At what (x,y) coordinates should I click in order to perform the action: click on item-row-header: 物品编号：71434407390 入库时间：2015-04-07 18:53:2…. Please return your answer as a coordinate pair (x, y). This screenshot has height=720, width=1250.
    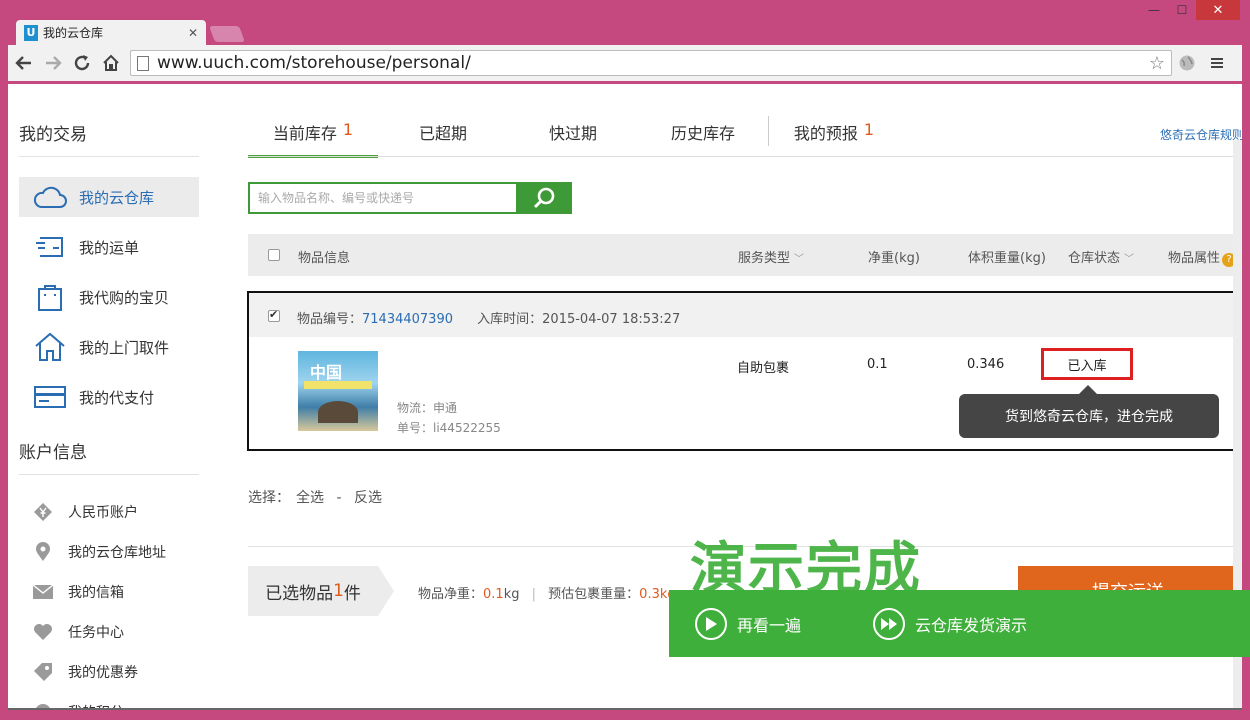
    Looking at the image, I should click on (743, 315).